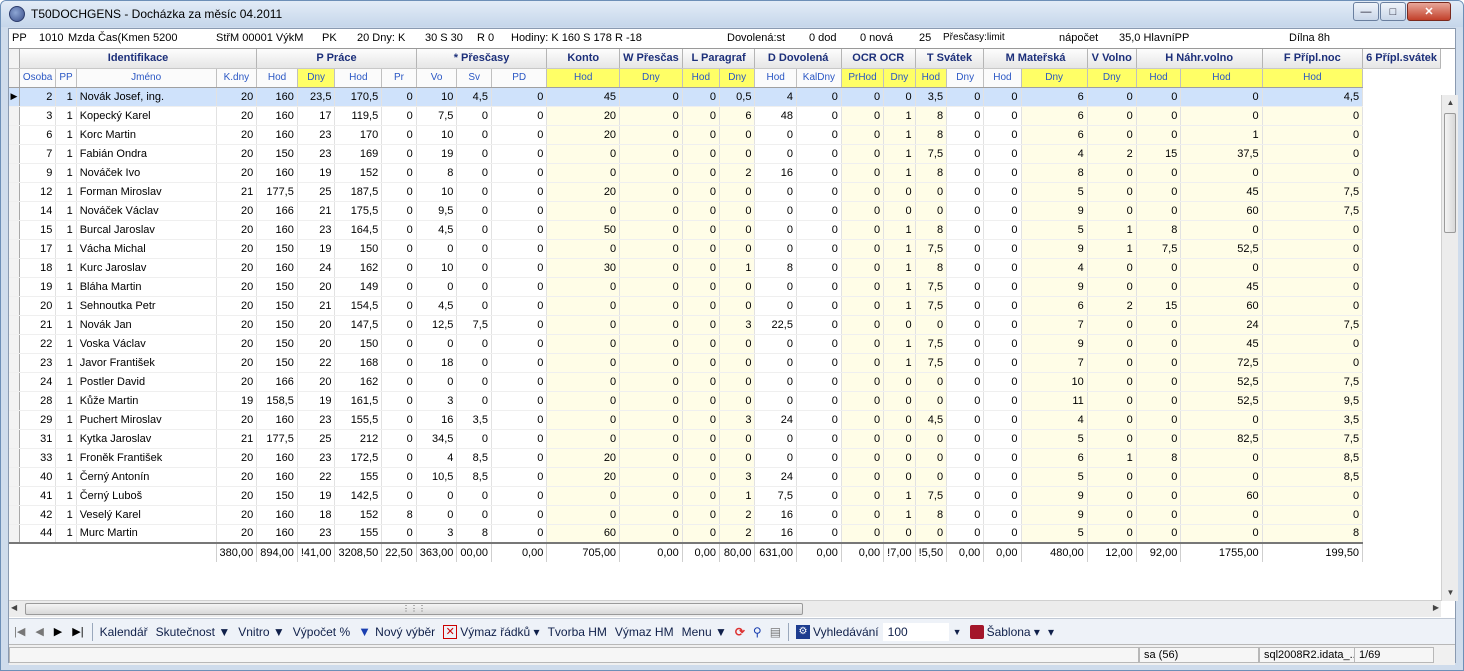  I want to click on table-cell: 152, so click(358, 173).